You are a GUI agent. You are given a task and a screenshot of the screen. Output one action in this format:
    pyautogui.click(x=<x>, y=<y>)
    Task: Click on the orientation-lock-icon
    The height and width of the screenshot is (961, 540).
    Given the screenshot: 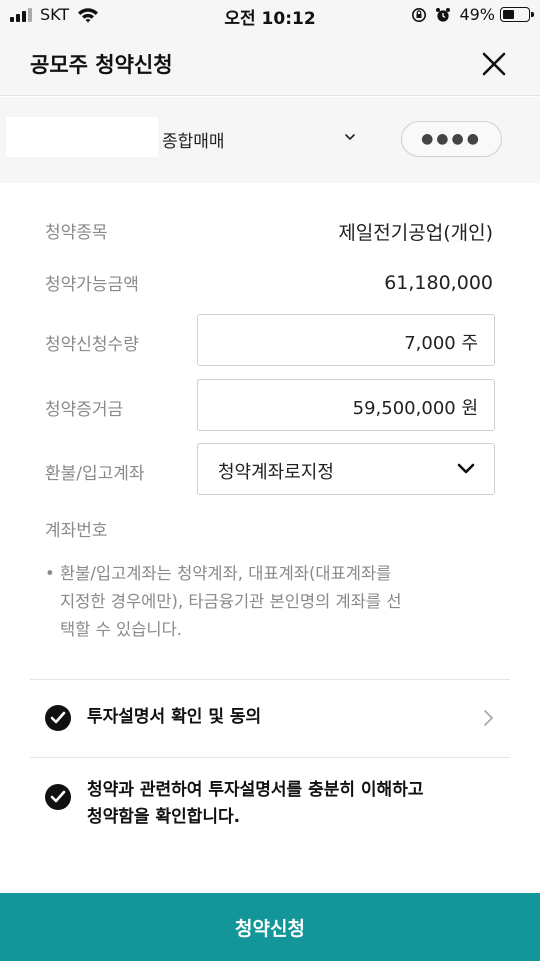 What is the action you would take?
    pyautogui.click(x=419, y=14)
    